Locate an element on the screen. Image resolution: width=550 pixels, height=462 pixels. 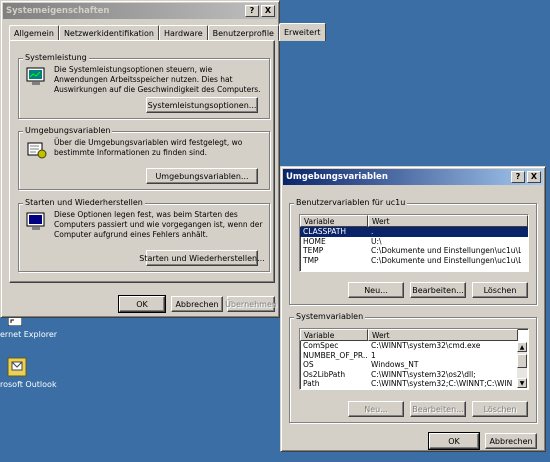
row-variable: CLASSPATH is located at coordinates (325, 231).